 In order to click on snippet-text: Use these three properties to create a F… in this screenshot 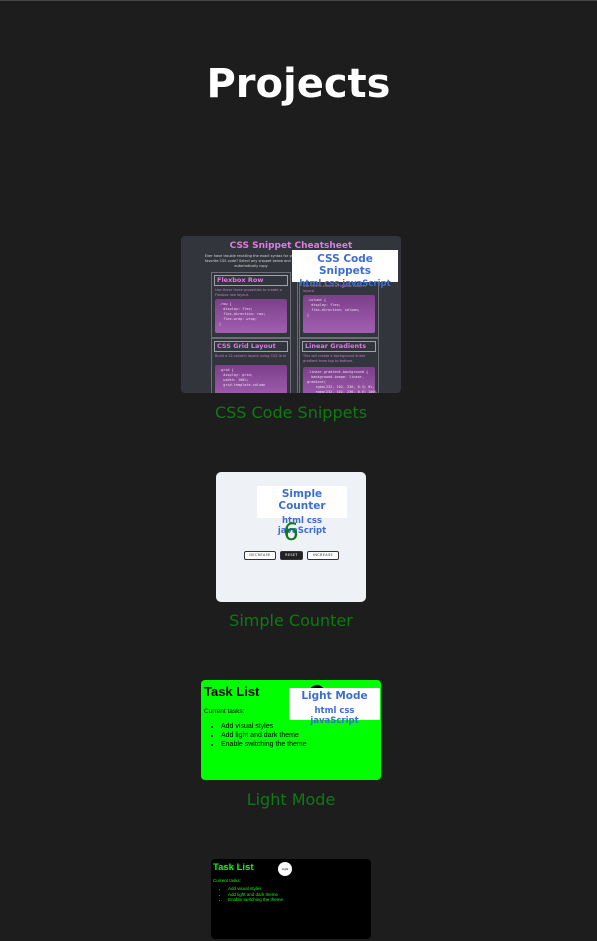, I will do `click(248, 292)`.